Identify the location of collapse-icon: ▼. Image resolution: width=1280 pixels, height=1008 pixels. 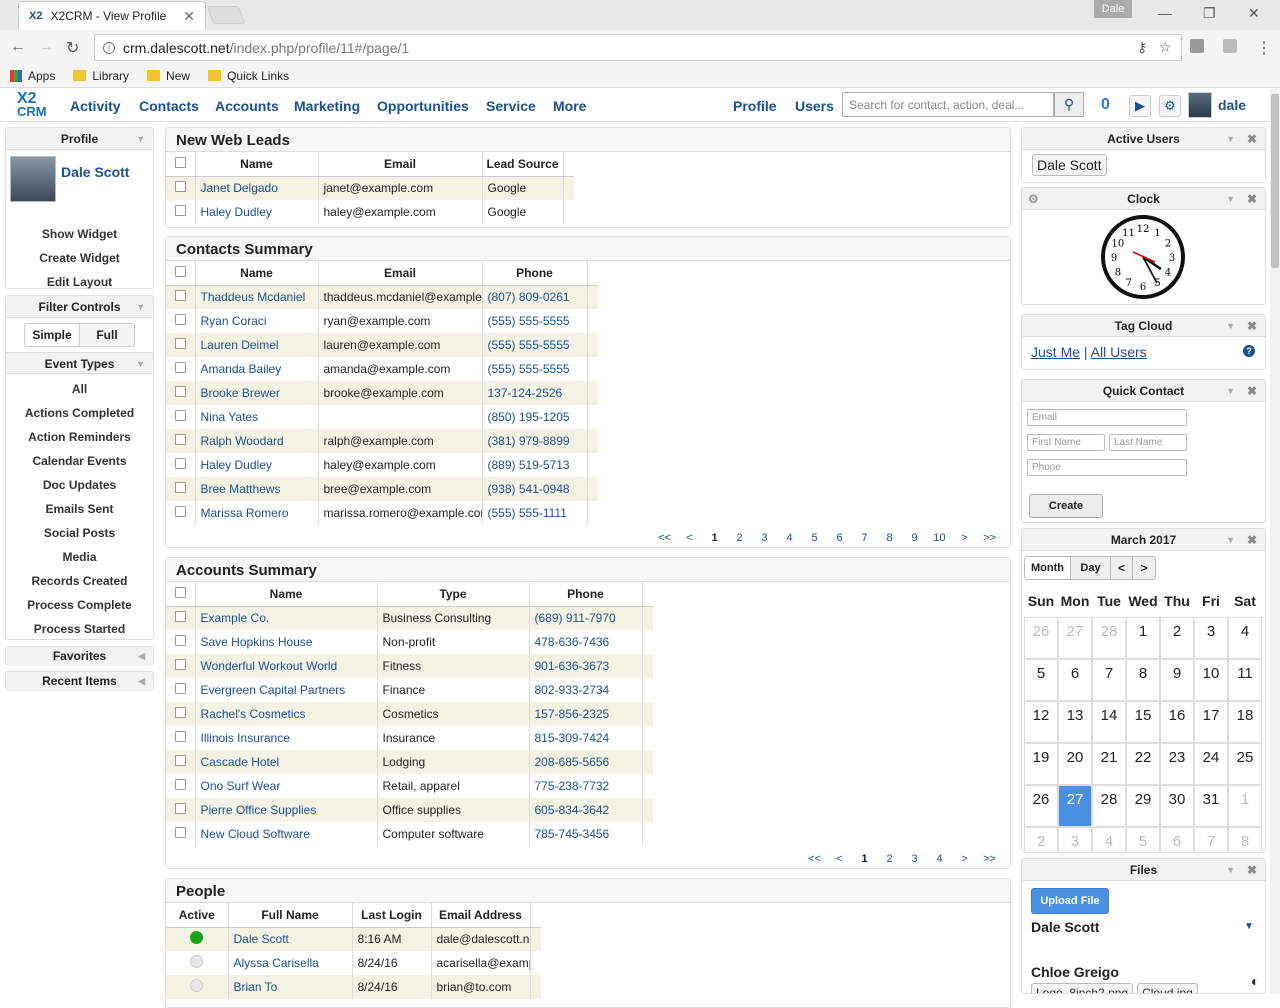
(140, 307).